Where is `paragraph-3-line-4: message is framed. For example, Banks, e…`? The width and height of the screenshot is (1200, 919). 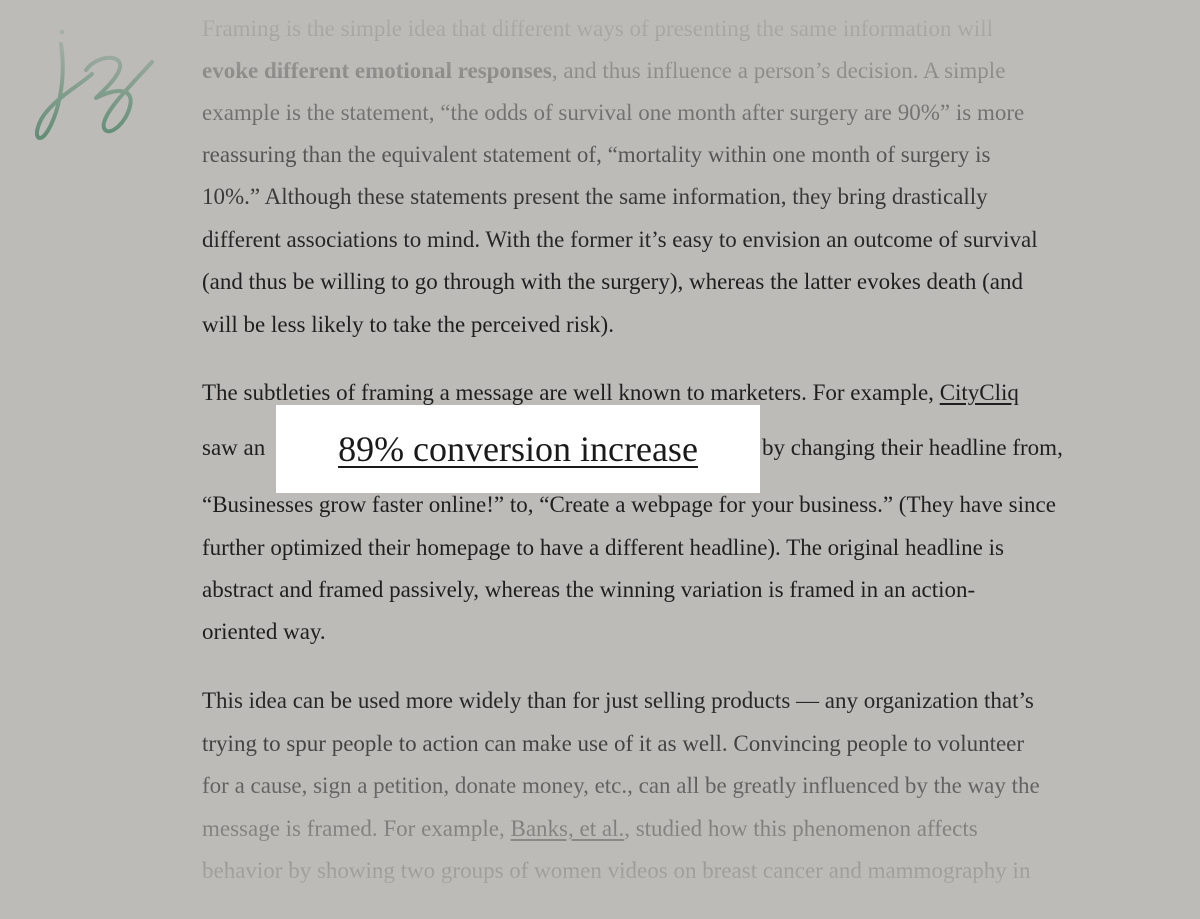
paragraph-3-line-4: message is framed. For example, Banks, e… is located at coordinates (590, 828).